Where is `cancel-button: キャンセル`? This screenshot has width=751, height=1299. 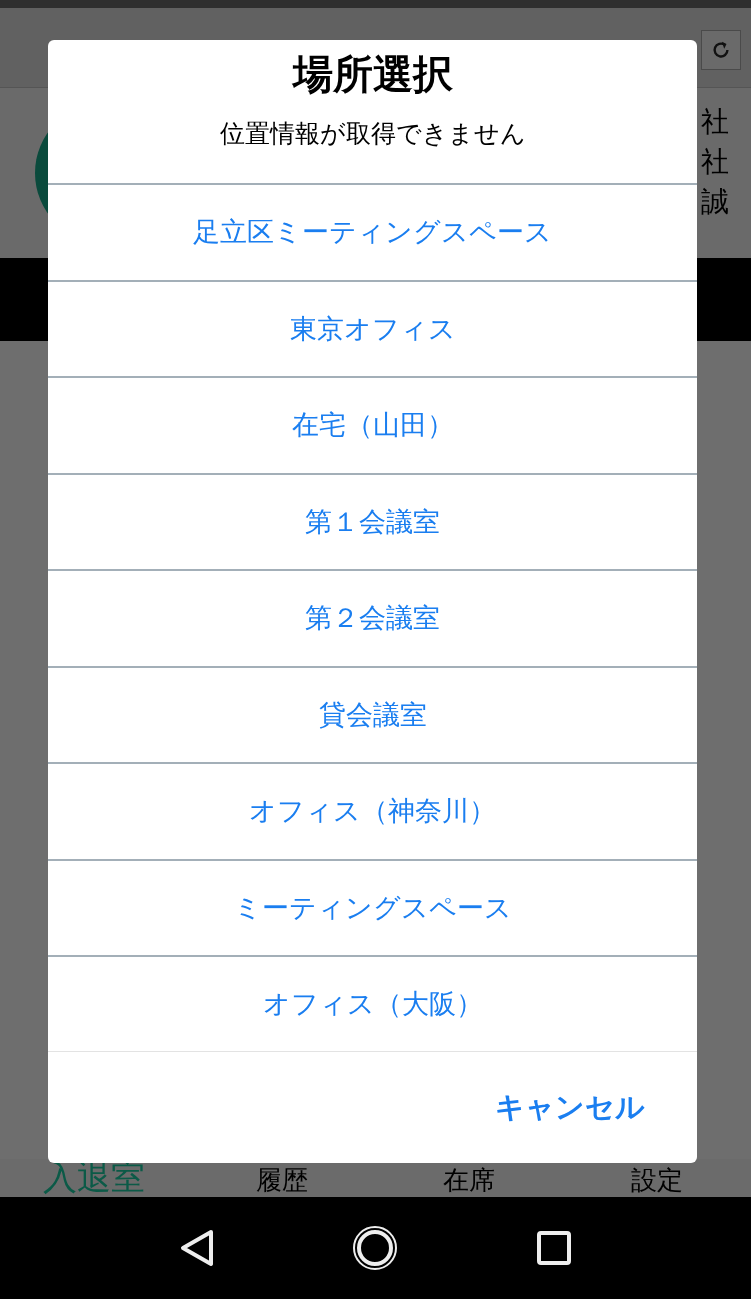
cancel-button: キャンセル is located at coordinates (570, 1107).